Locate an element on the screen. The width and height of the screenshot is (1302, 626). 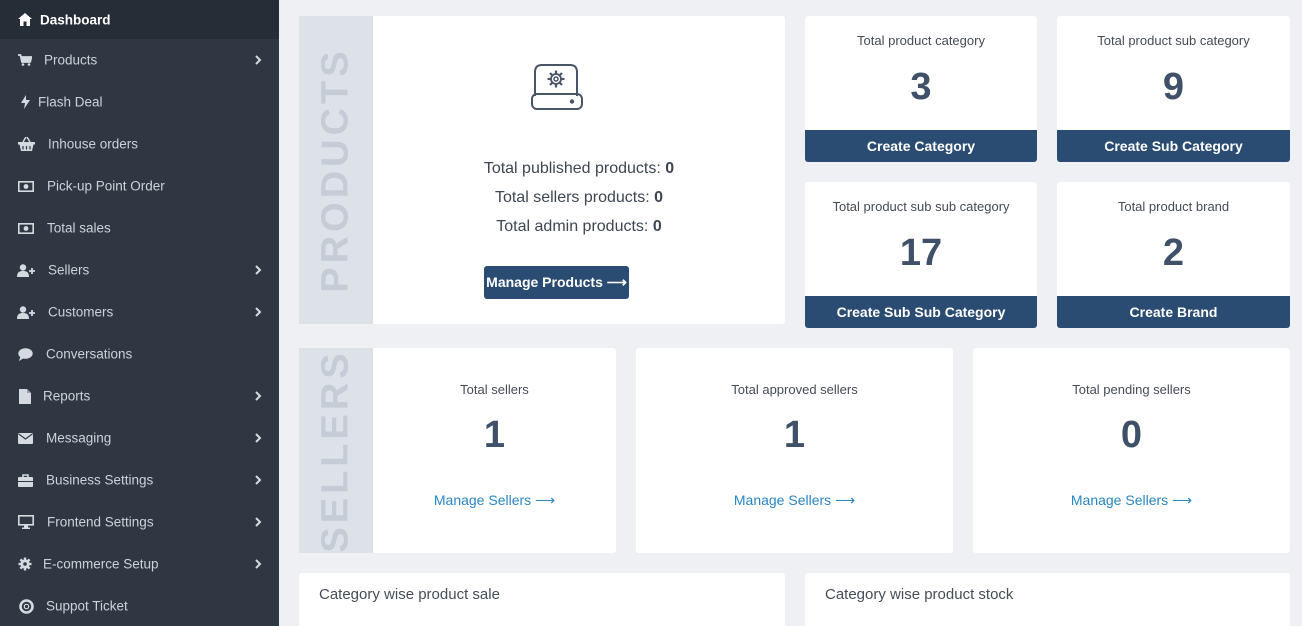
total-sellers-content: Total sellers 1 Manage Sellers ⟶ is located at coordinates (494, 450).